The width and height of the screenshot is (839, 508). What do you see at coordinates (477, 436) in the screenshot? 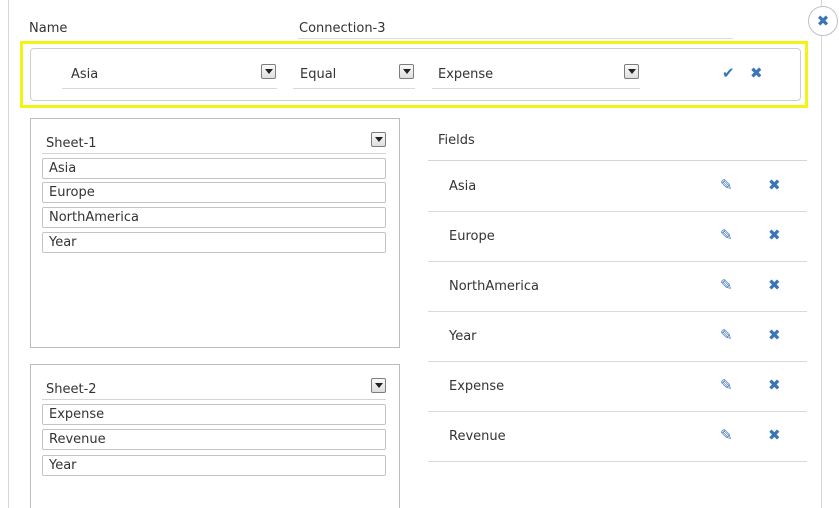
I see `field-label: Revenue` at bounding box center [477, 436].